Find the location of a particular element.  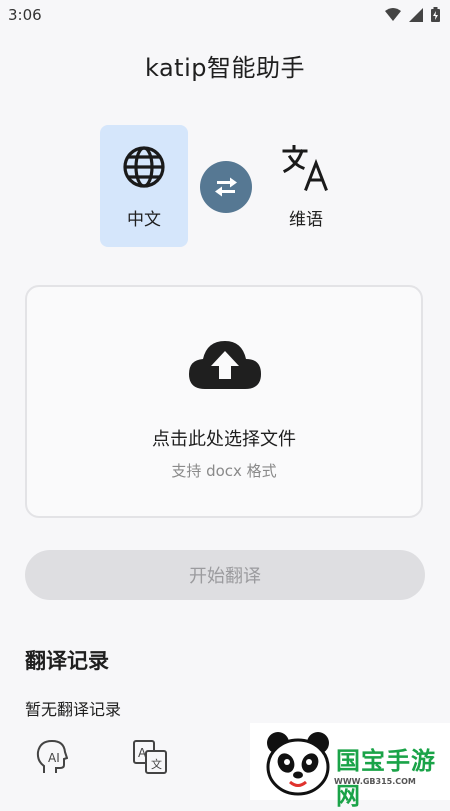

history-heading: 翻译记录 is located at coordinates (67, 661).